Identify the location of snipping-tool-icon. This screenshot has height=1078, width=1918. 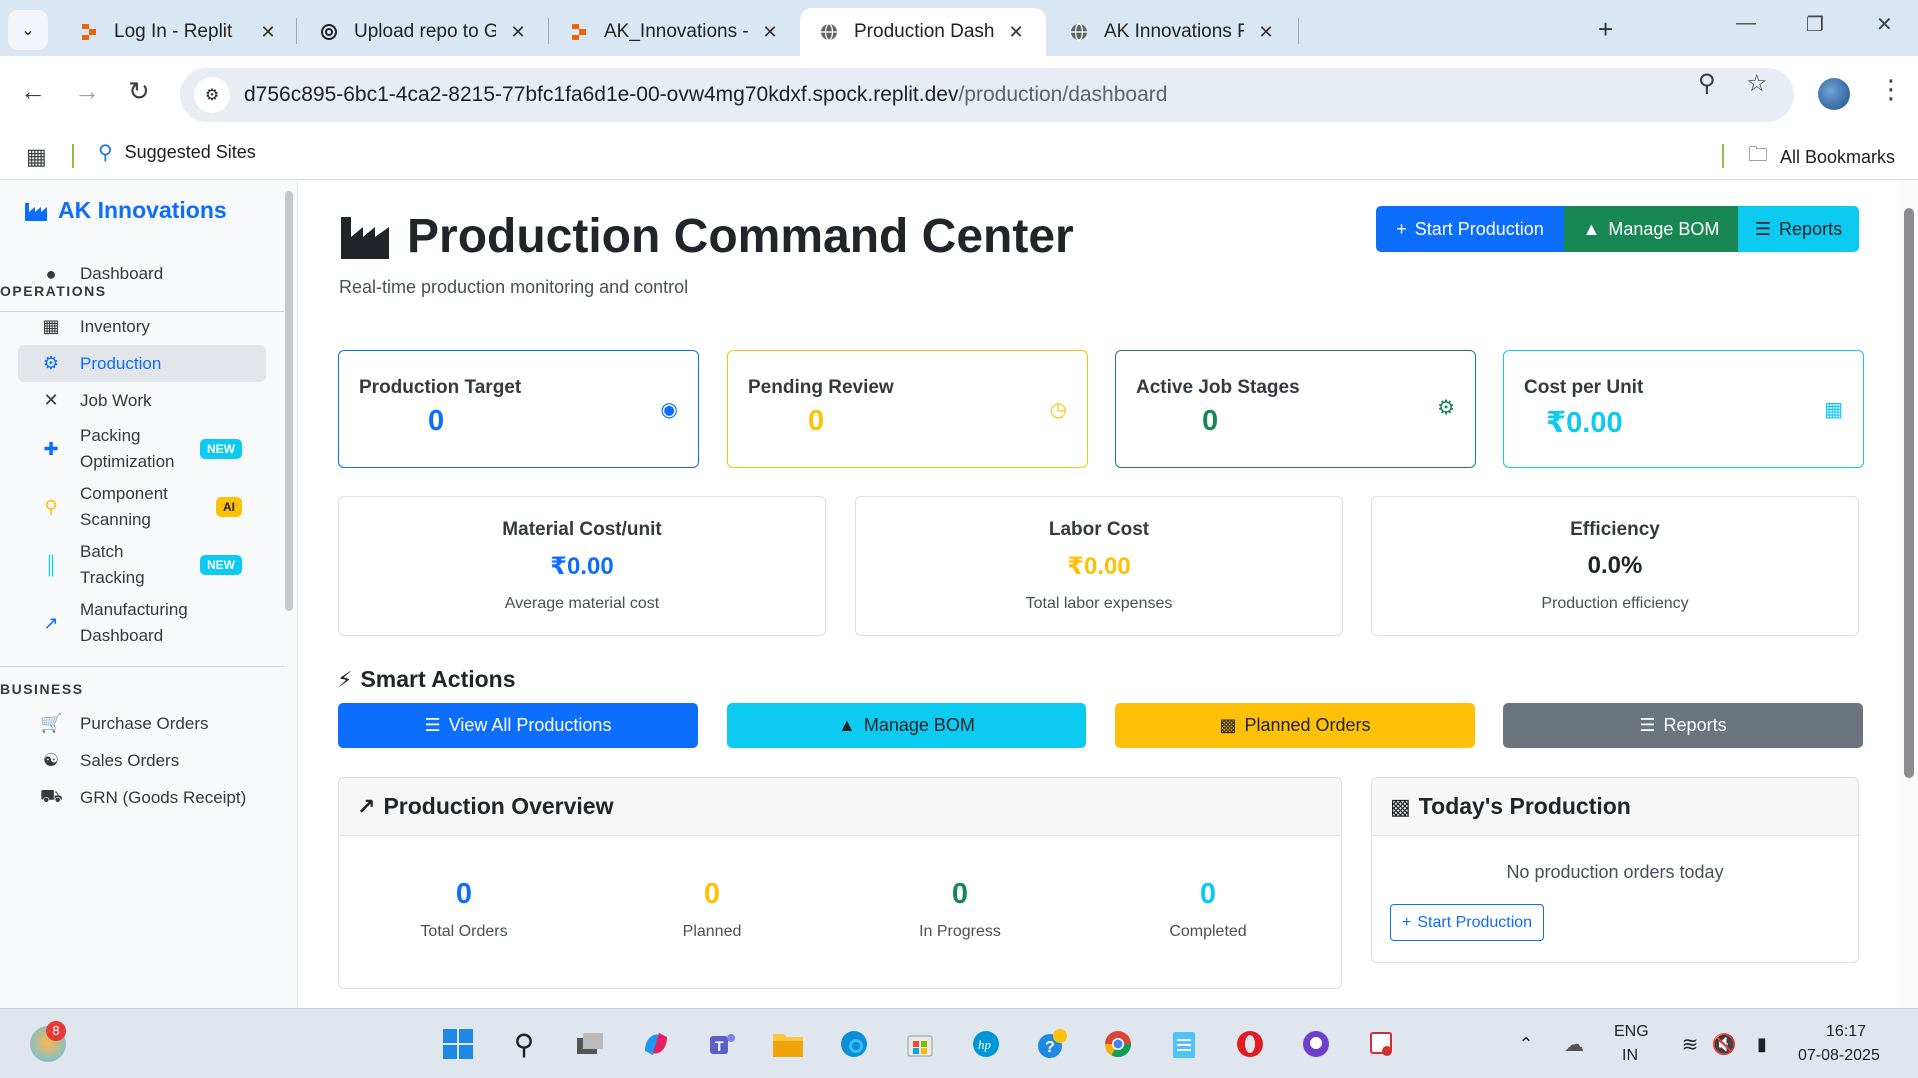
(1382, 1044).